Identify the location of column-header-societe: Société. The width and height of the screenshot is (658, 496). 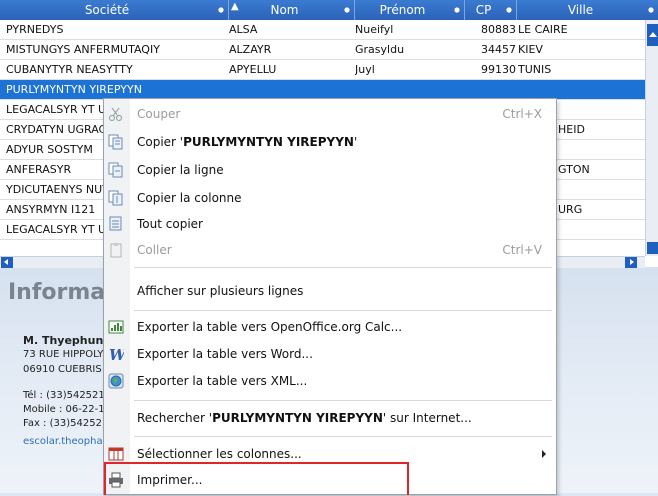
(114, 10).